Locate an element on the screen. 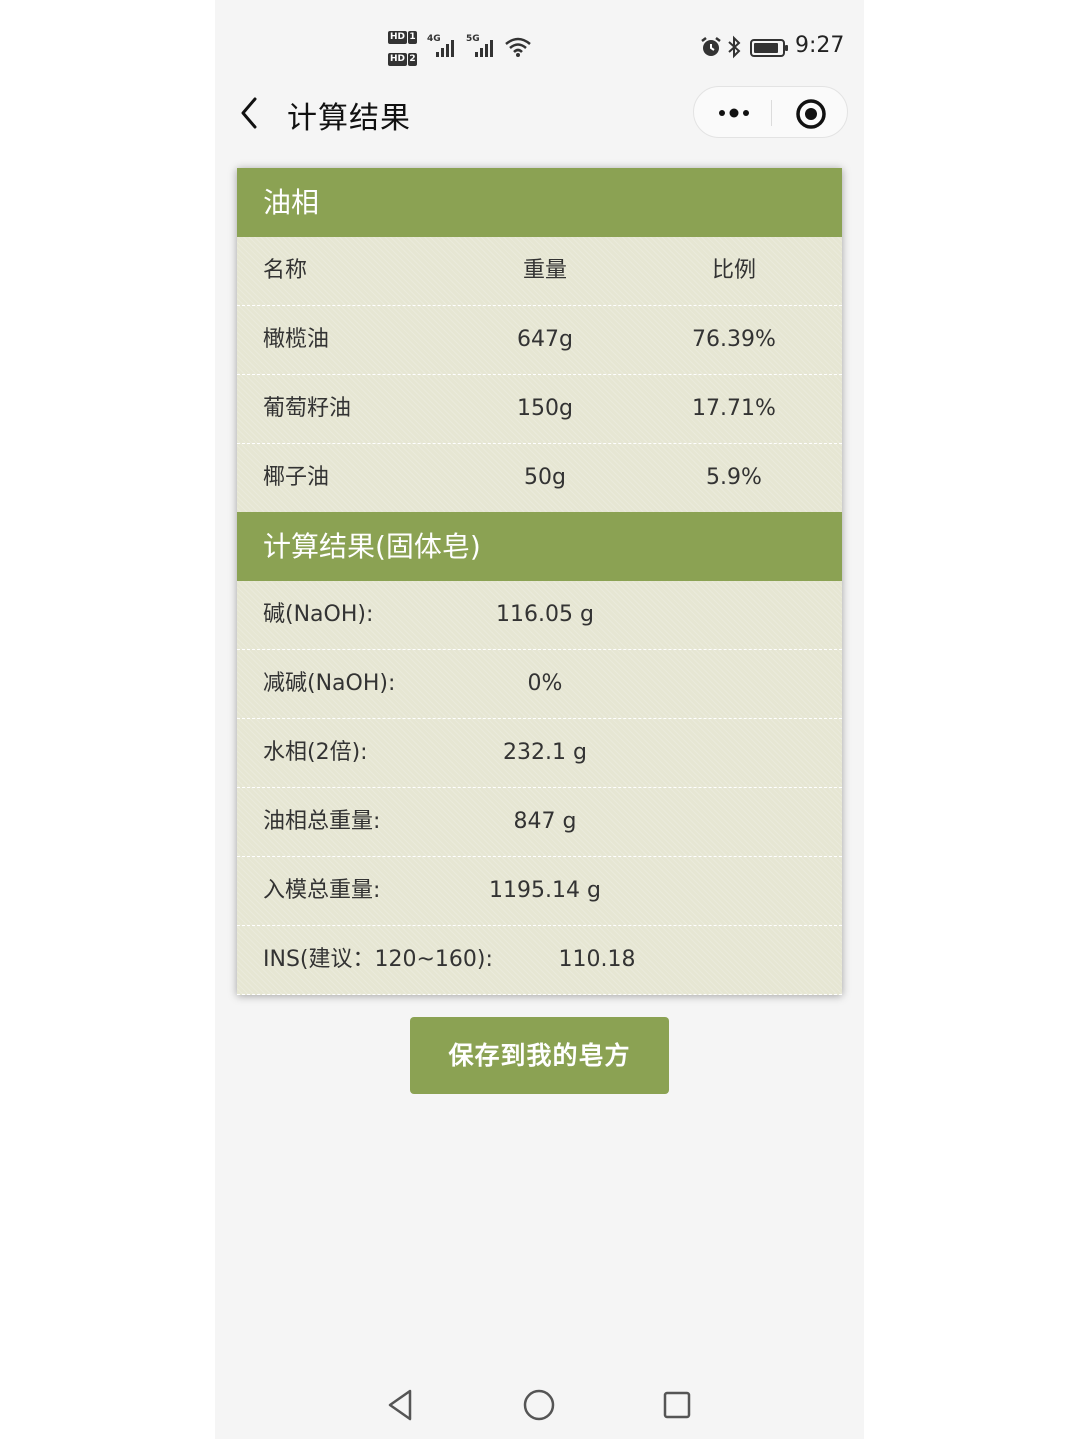 The image size is (1080, 1439). oil-weight: 150g is located at coordinates (545, 408).